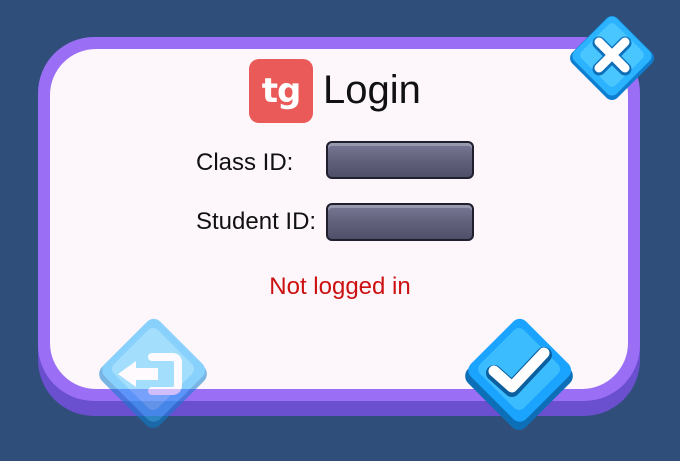 Image resolution: width=680 pixels, height=461 pixels. What do you see at coordinates (340, 286) in the screenshot?
I see `login-status: Not logged in` at bounding box center [340, 286].